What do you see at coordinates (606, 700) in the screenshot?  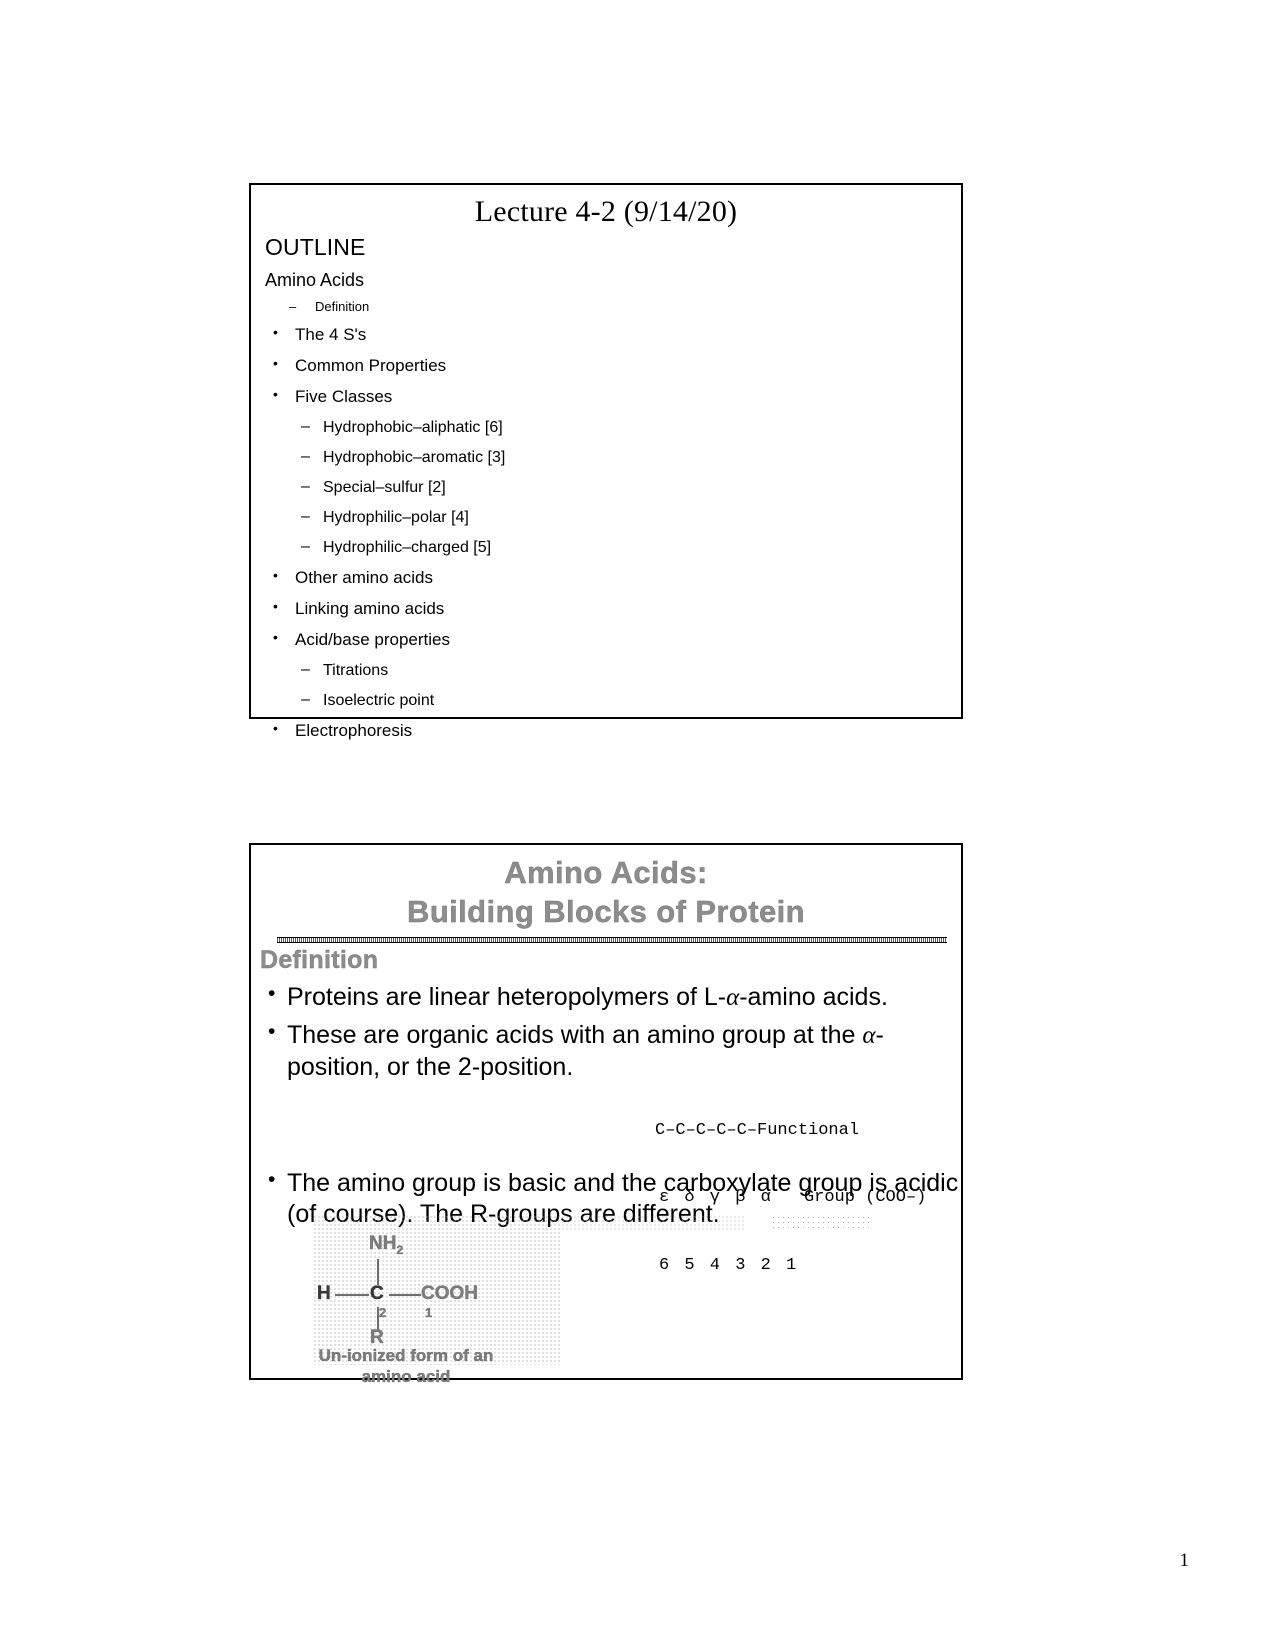 I see `list-item: – Isoelectric point` at bounding box center [606, 700].